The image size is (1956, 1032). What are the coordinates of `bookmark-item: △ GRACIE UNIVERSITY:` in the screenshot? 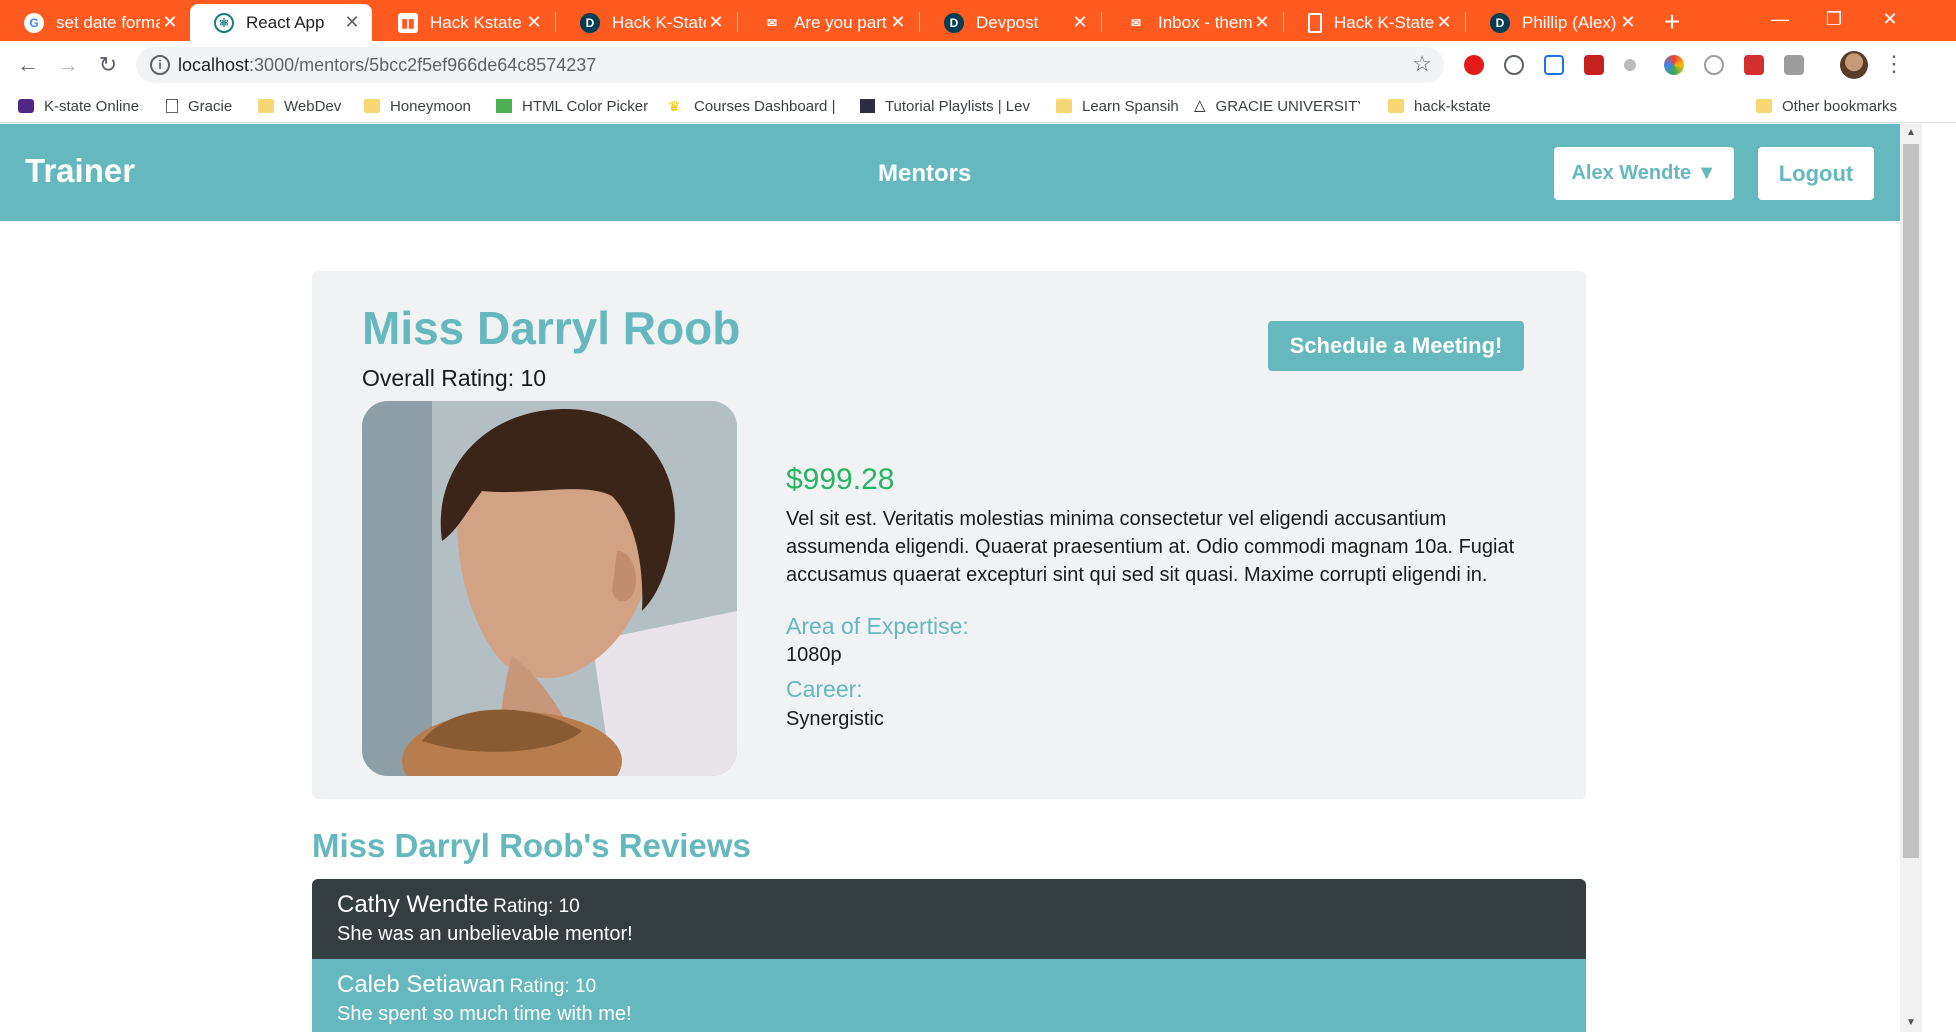 It's located at (1277, 106).